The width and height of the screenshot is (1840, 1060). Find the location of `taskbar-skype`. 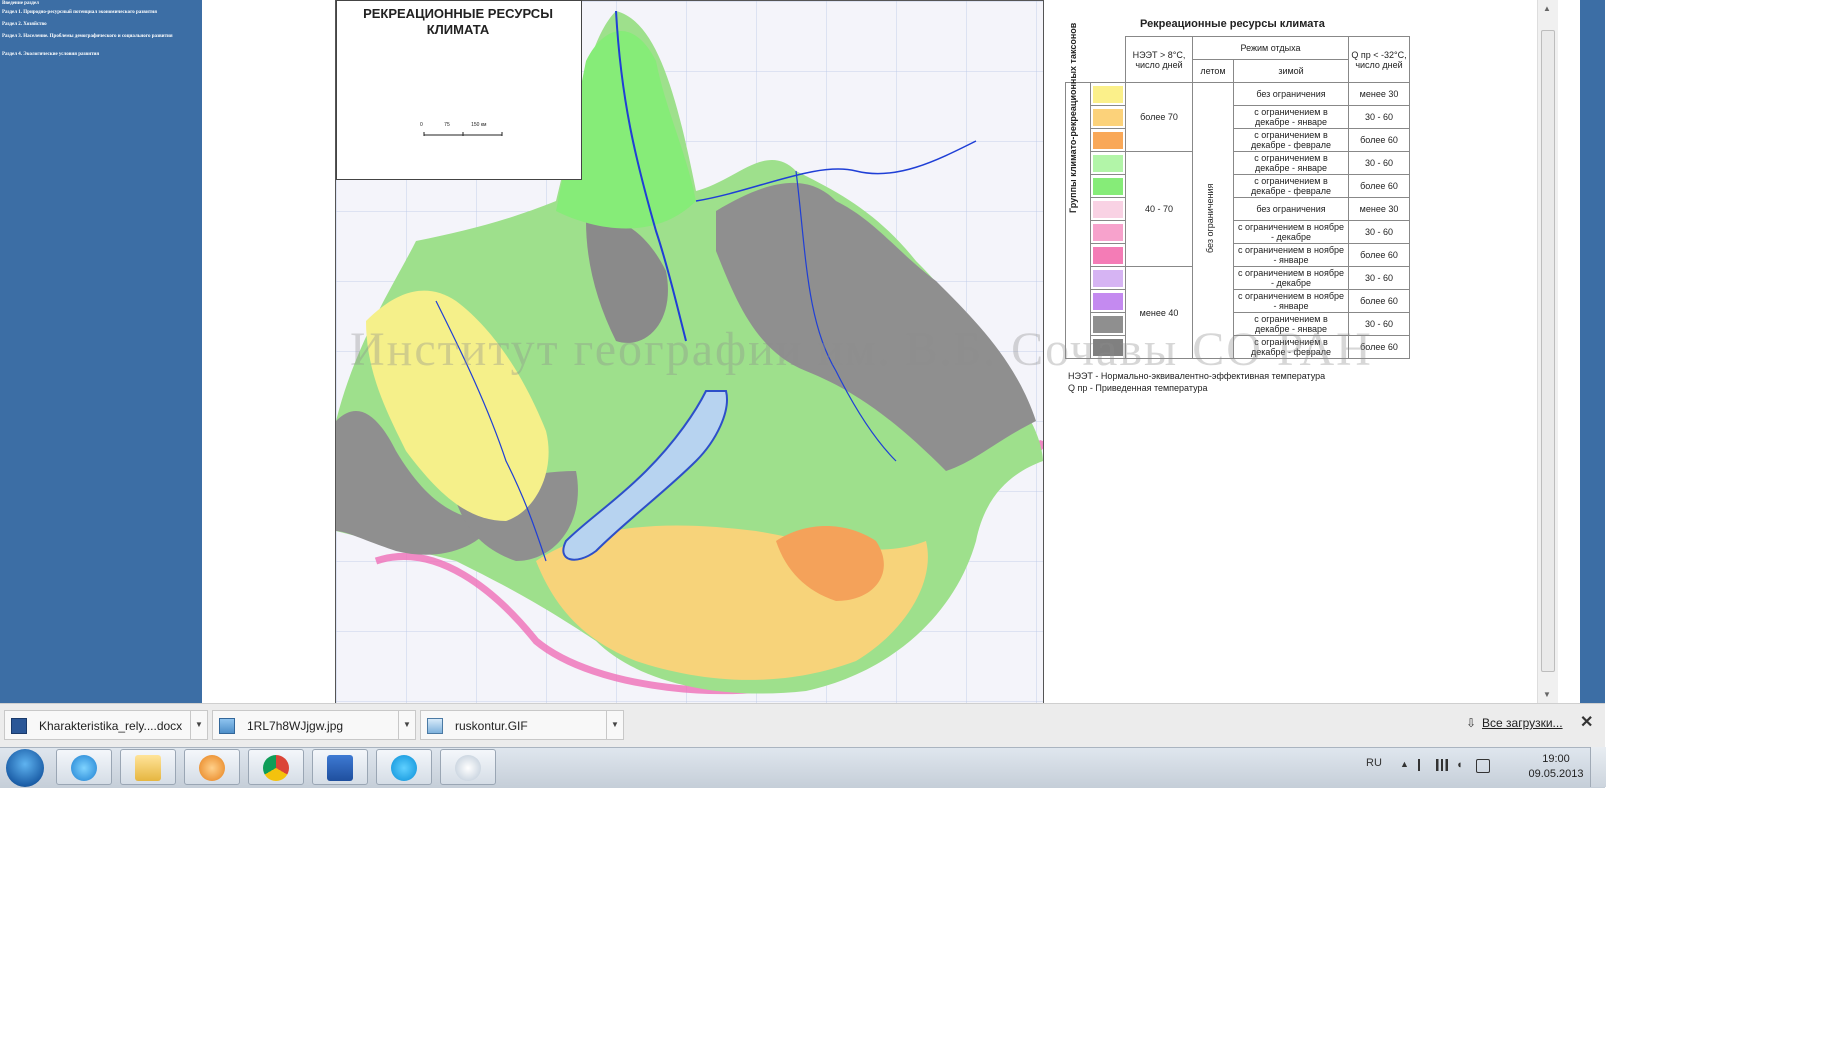

taskbar-skype is located at coordinates (404, 767).